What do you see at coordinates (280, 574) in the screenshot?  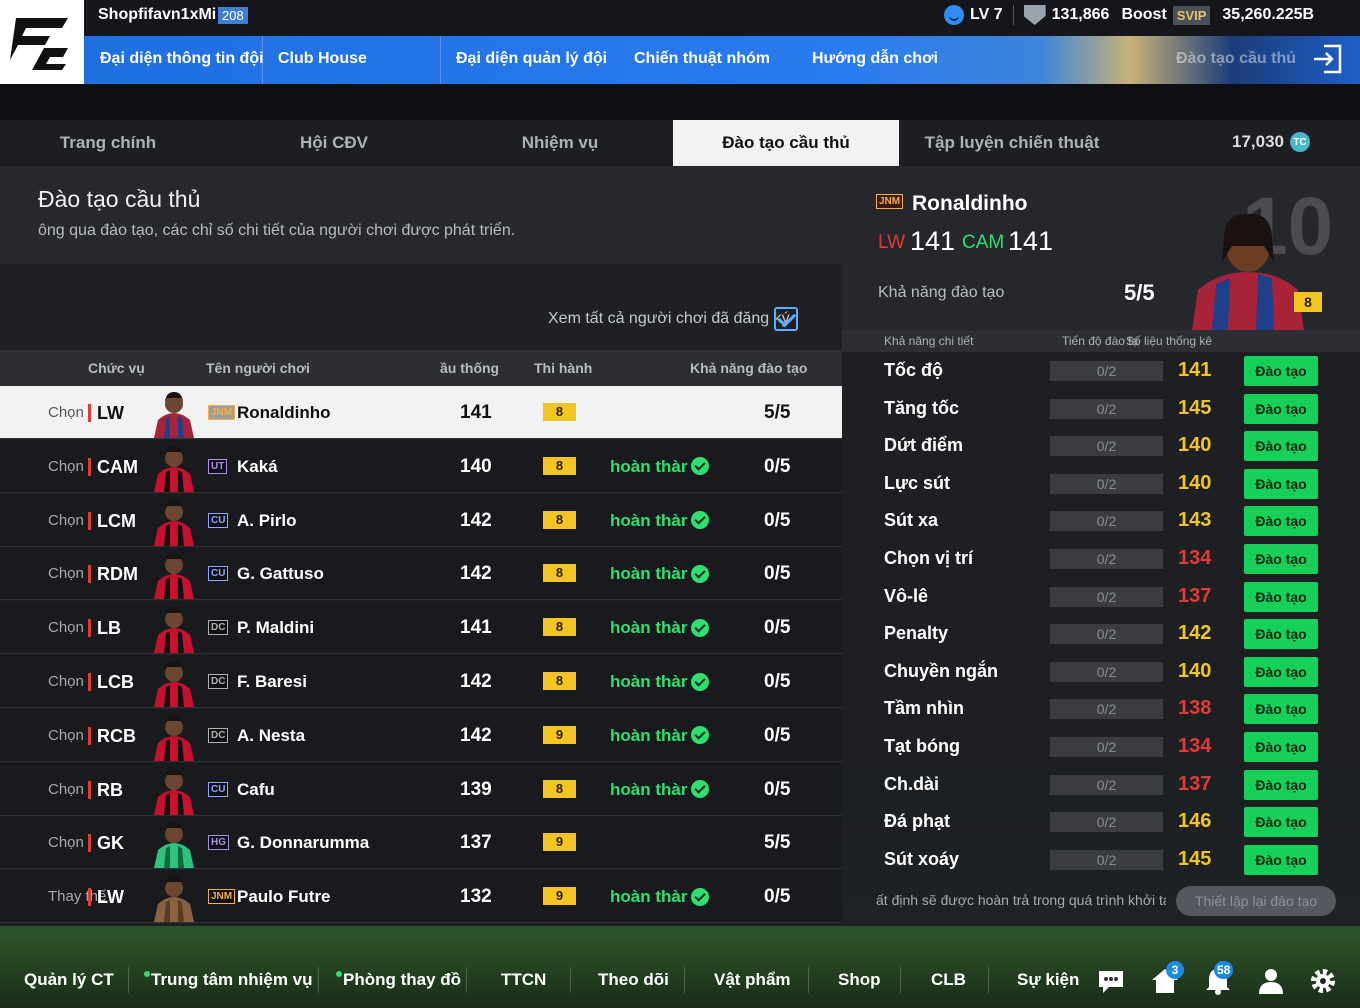 I see `player-name: G. Gattuso` at bounding box center [280, 574].